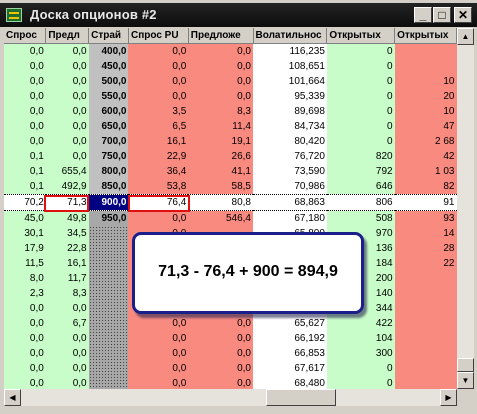  What do you see at coordinates (423, 15) in the screenshot?
I see `minimize-button: _` at bounding box center [423, 15].